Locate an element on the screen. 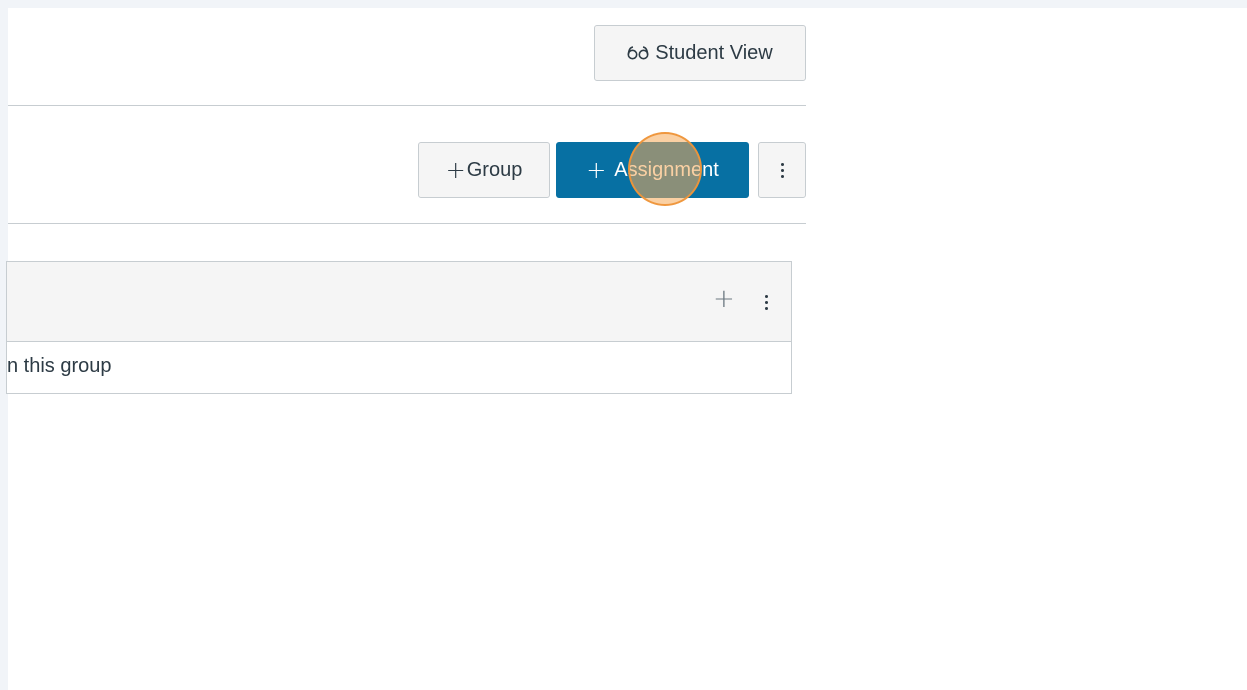 Image resolution: width=1247 pixels, height=690 pixels. add-assignment-button: + Assignment is located at coordinates (652, 170).